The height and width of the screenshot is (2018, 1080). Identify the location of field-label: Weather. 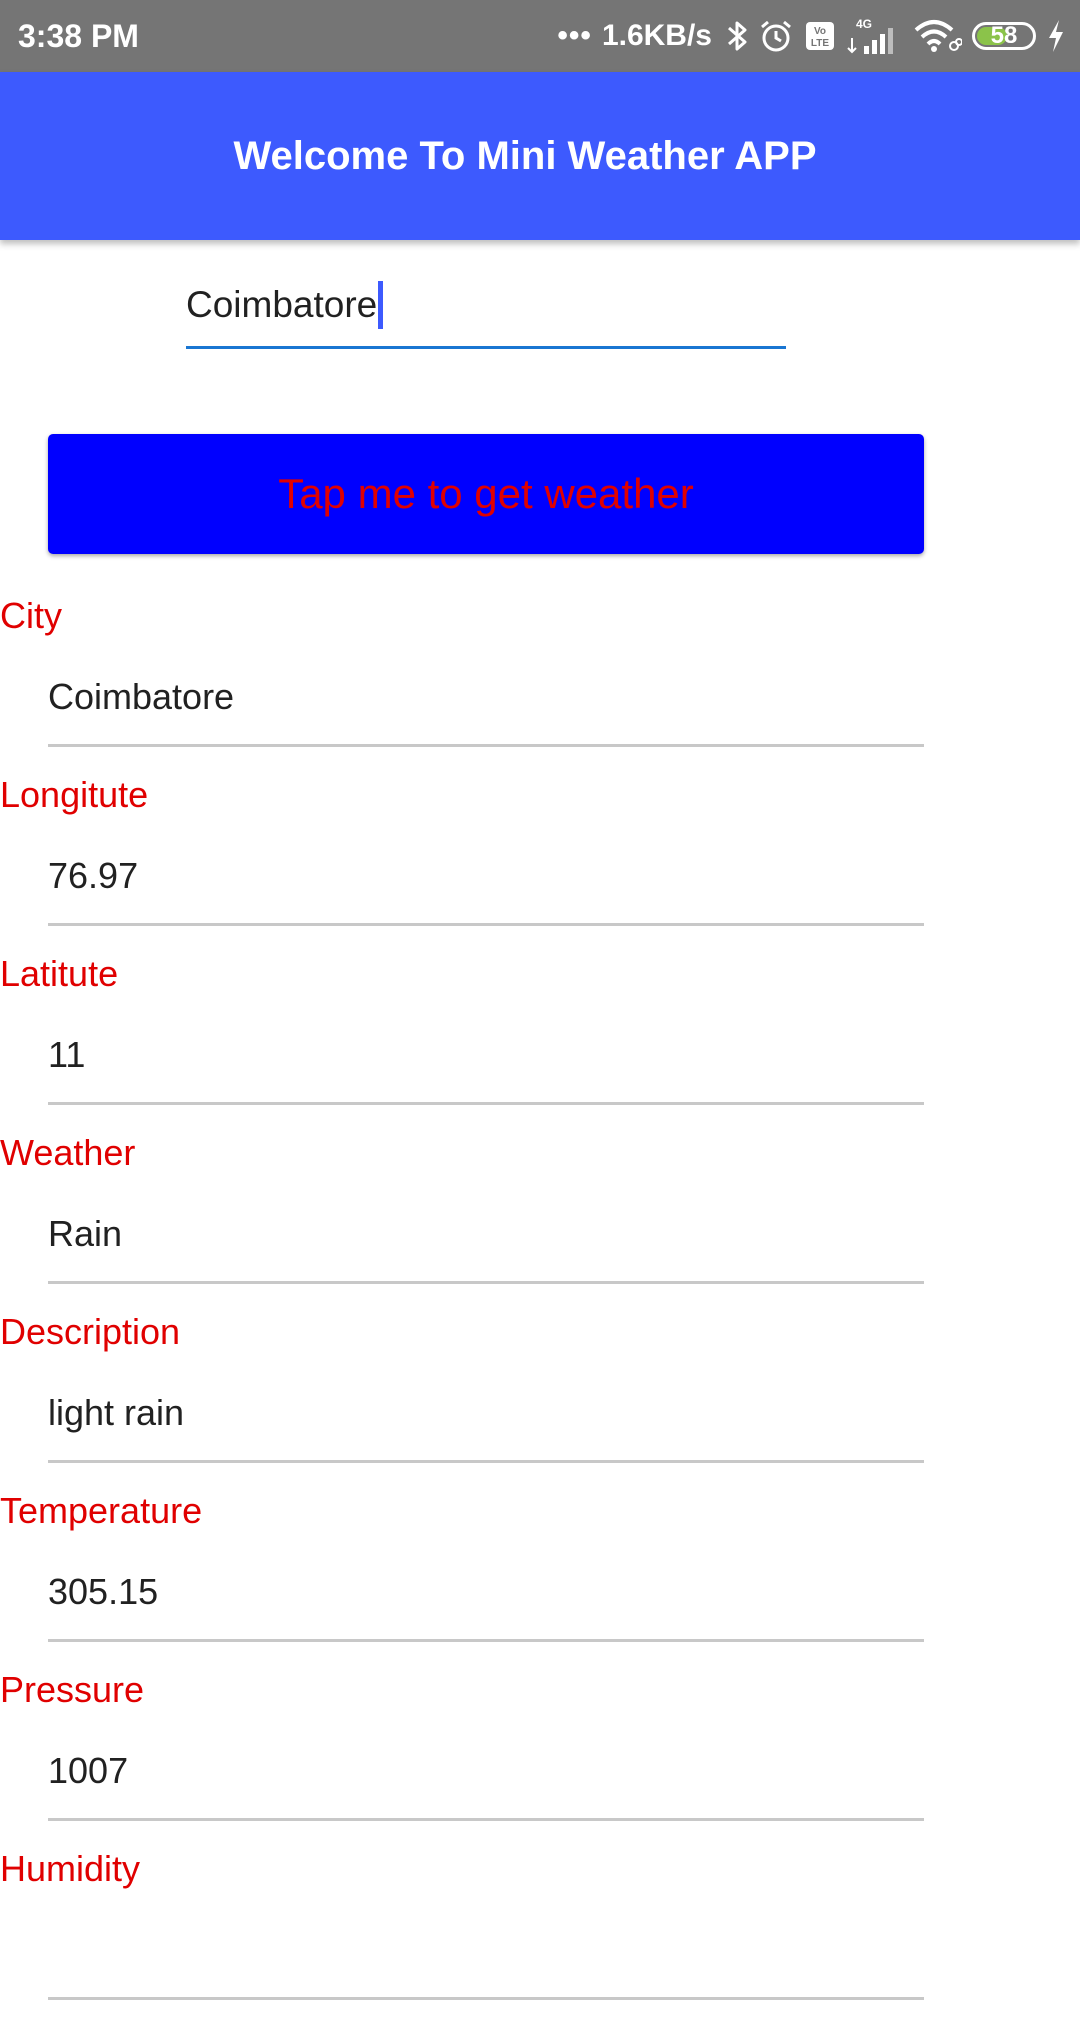
(68, 1152).